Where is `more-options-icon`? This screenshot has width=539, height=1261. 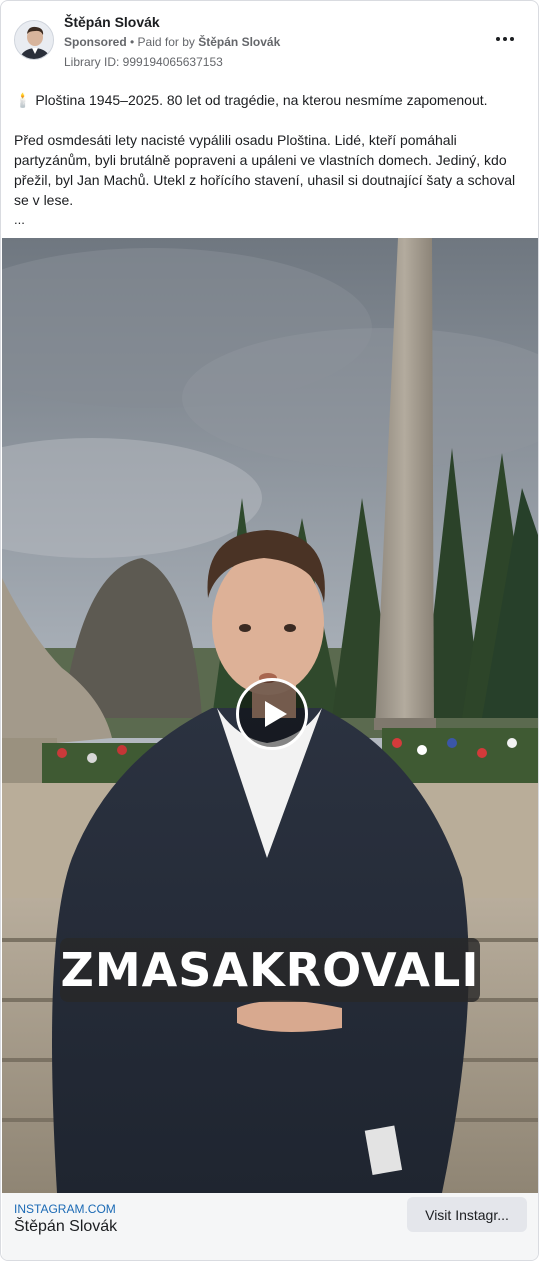 more-options-icon is located at coordinates (505, 39).